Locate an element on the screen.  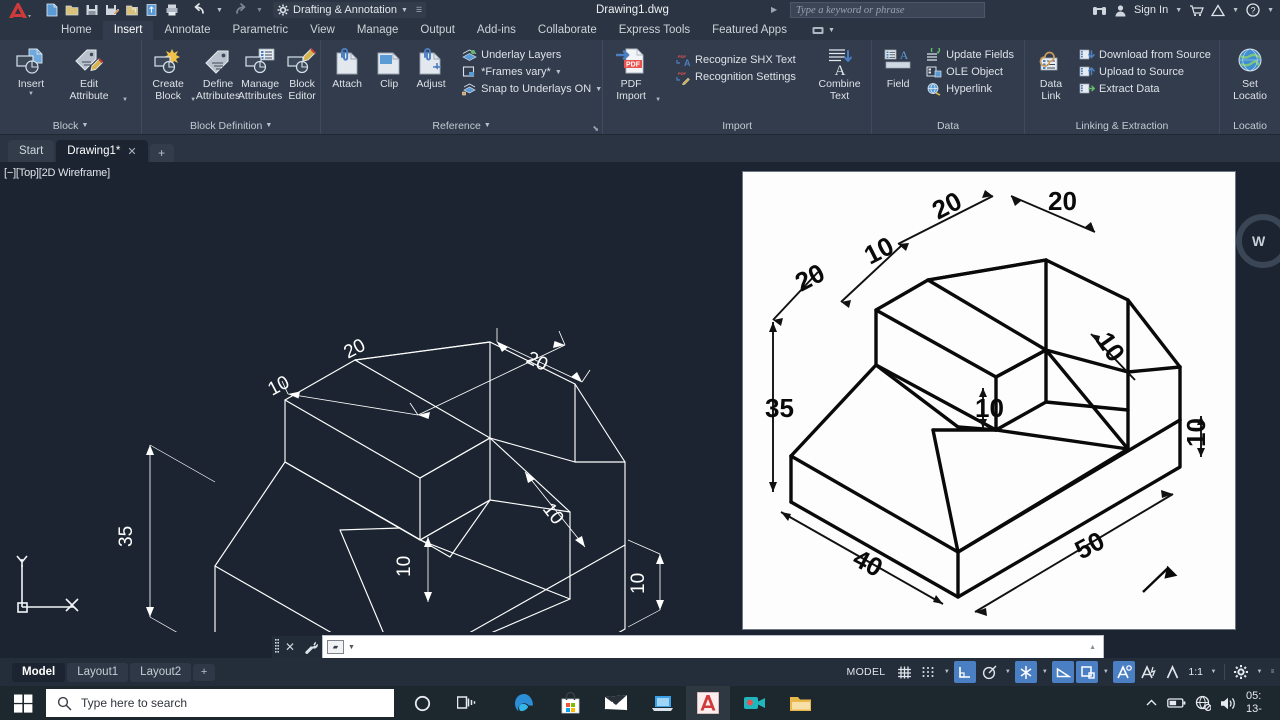
cart-icon is located at coordinates (1196, 10).